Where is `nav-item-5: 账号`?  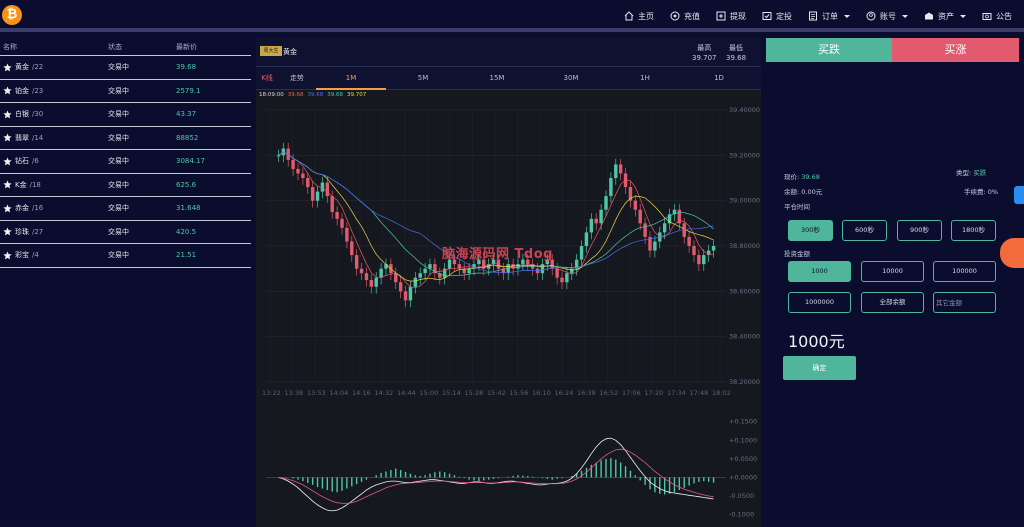 nav-item-5: 账号 is located at coordinates (887, 16).